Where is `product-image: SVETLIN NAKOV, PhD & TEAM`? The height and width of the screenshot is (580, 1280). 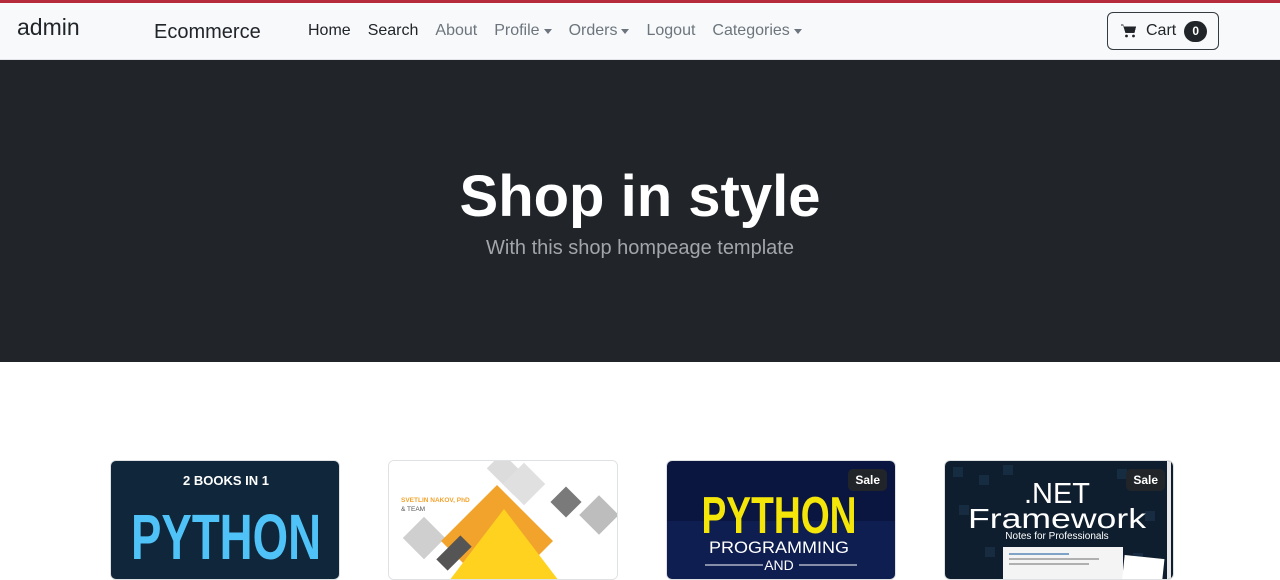 product-image: SVETLIN NAKOV, PhD & TEAM is located at coordinates (503, 520).